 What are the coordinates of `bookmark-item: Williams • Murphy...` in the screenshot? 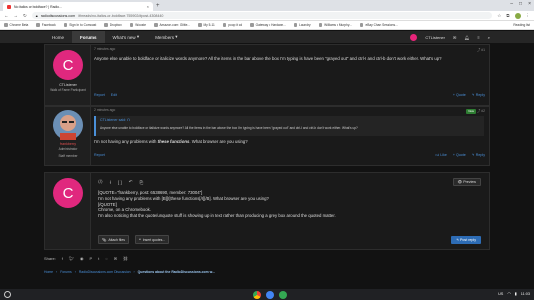 It's located at (335, 25).